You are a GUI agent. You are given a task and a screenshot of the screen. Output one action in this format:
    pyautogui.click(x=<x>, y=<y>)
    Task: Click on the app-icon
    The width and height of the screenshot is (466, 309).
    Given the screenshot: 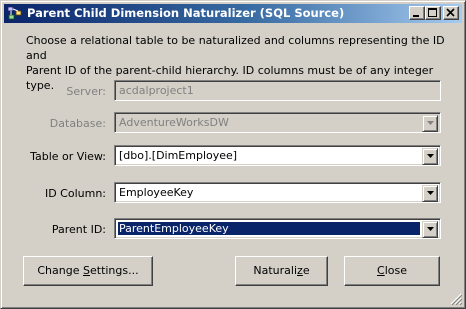 What is the action you would take?
    pyautogui.click(x=15, y=13)
    